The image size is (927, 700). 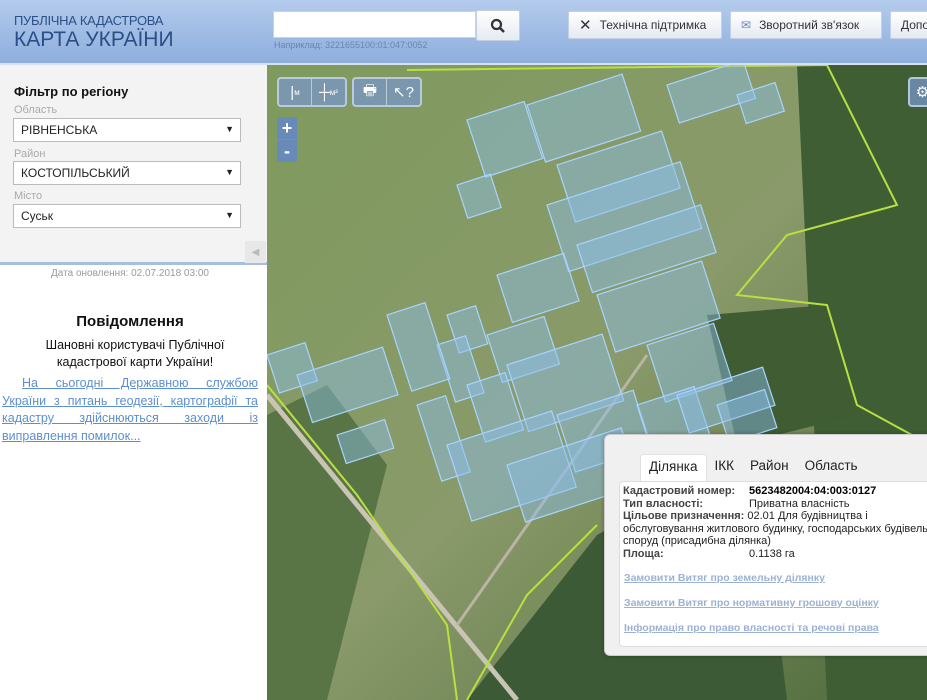 I want to click on tab-parcel: Ділянка, so click(x=673, y=467).